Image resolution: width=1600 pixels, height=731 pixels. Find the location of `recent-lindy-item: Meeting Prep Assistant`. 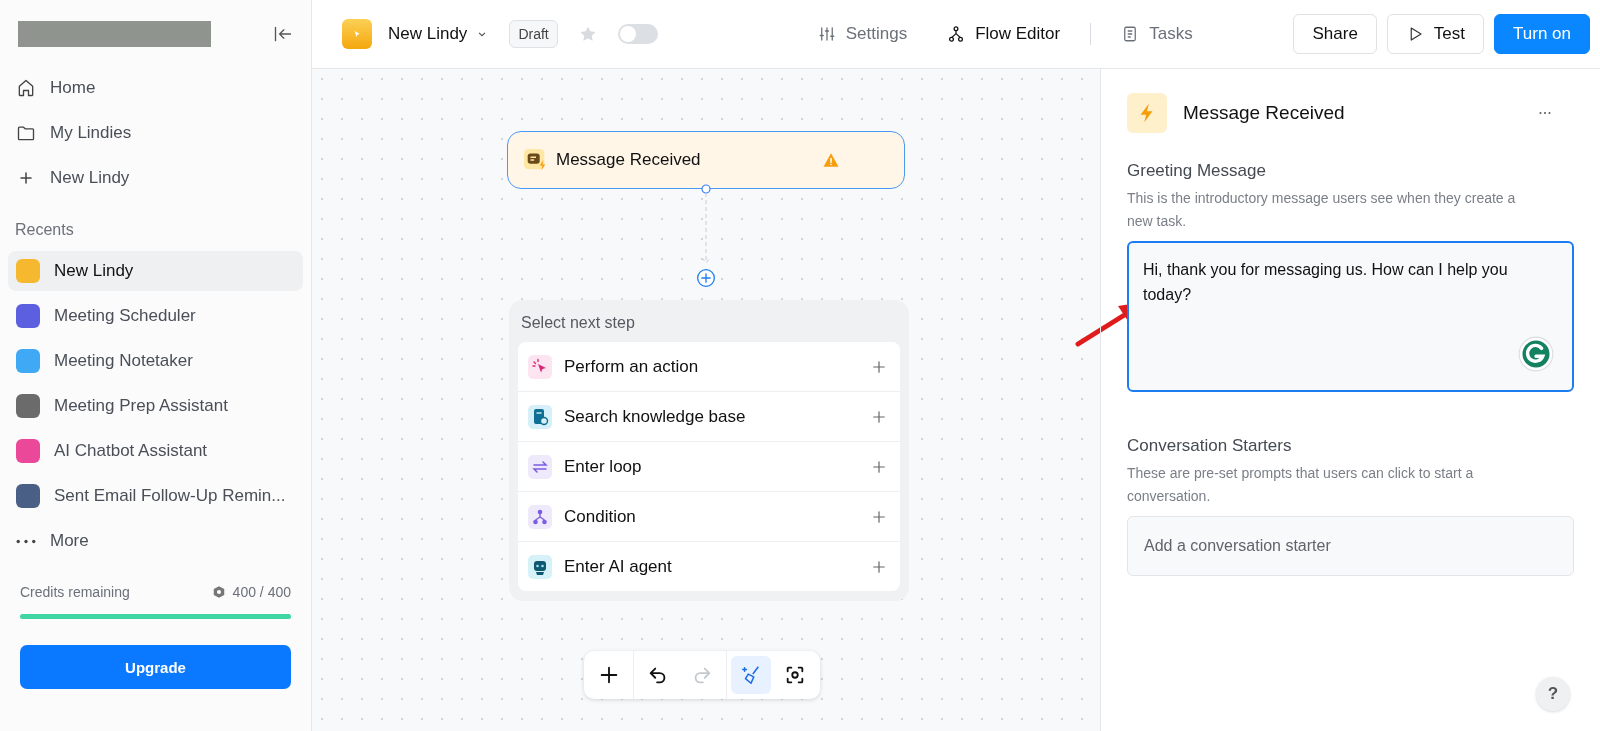

recent-lindy-item: Meeting Prep Assistant is located at coordinates (155, 406).